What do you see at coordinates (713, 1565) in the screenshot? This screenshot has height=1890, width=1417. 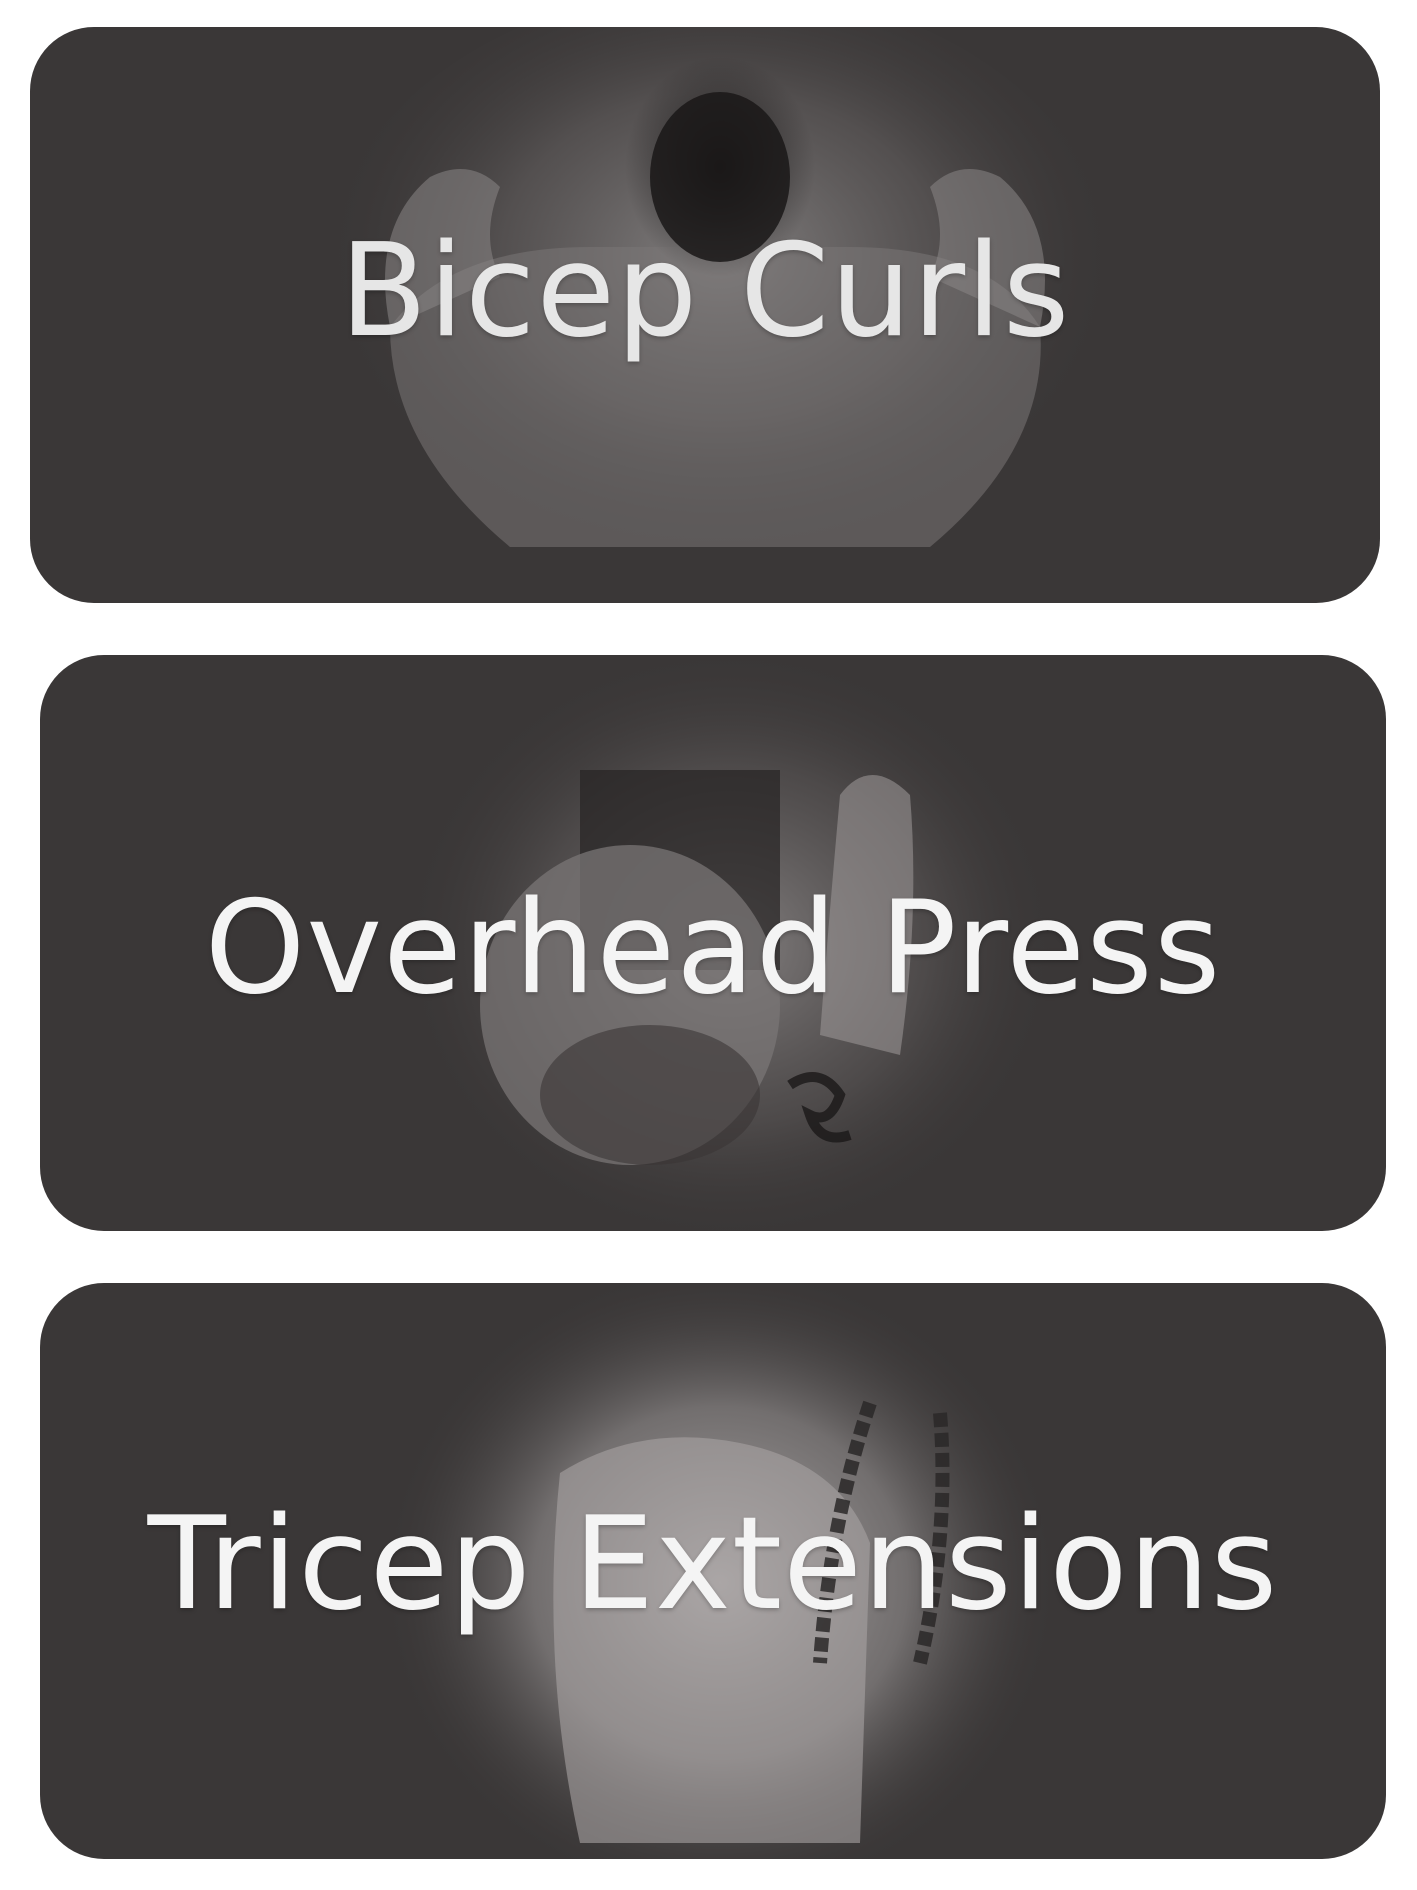 I see `exercise-label: Tricep Extensions` at bounding box center [713, 1565].